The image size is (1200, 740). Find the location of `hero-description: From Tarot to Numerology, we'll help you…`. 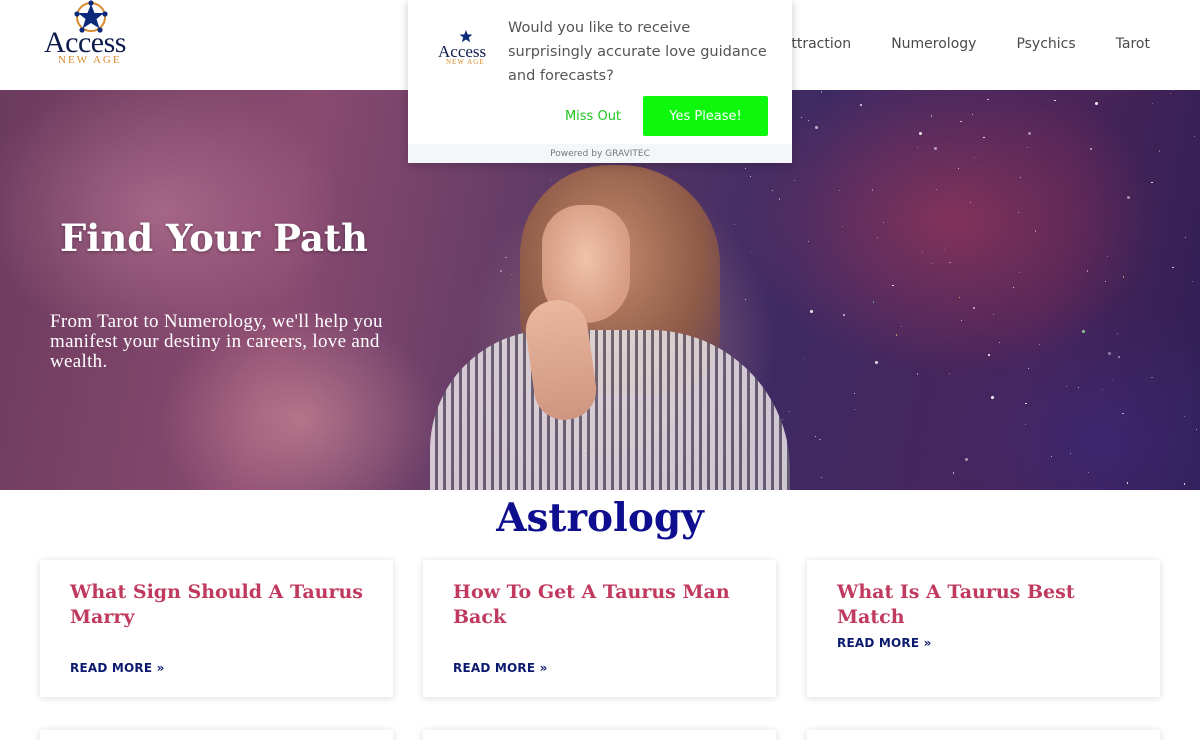

hero-description: From Tarot to Numerology, we'll help you… is located at coordinates (216, 341).